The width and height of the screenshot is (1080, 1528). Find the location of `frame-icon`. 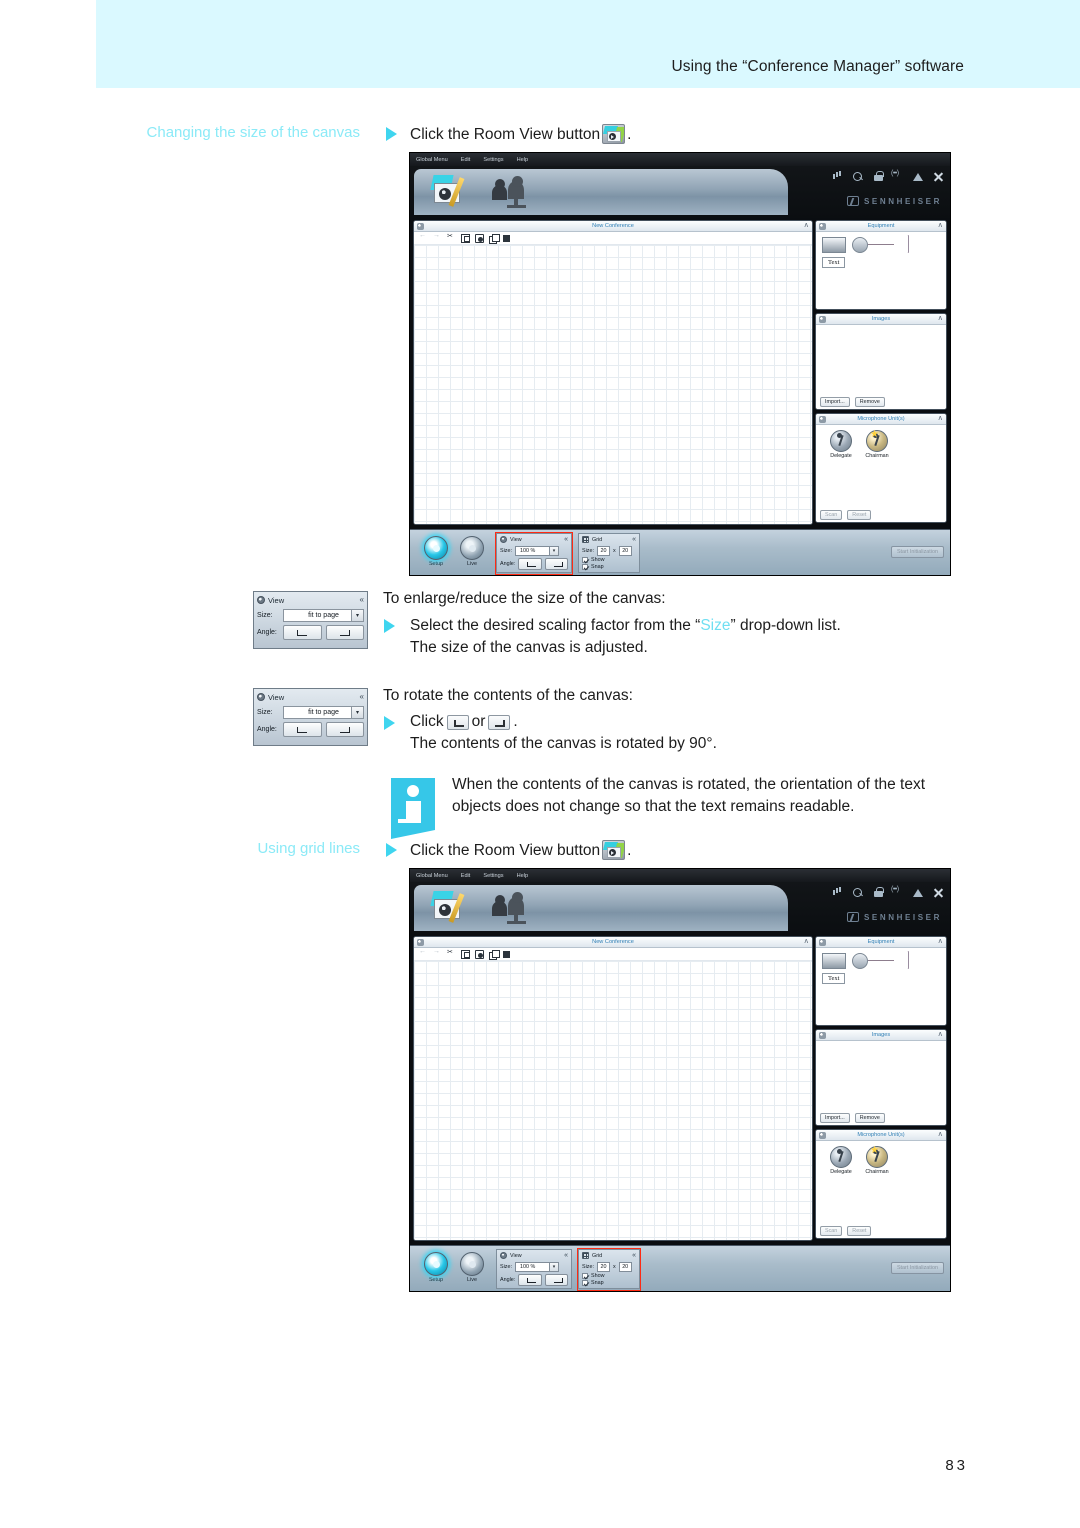

frame-icon is located at coordinates (465, 954).